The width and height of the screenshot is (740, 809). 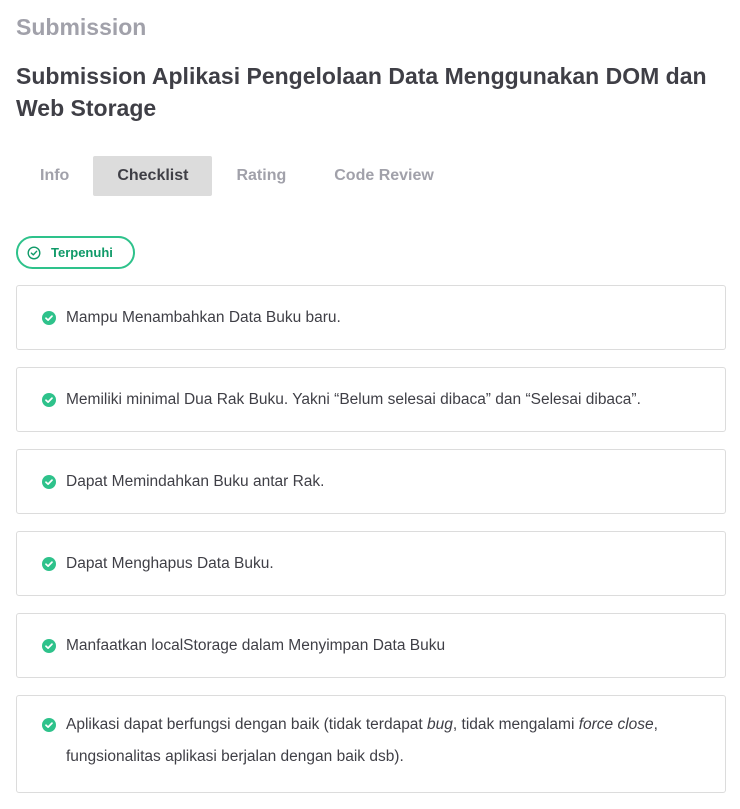 What do you see at coordinates (616, 724) in the screenshot?
I see `text-emphasis-force-close: force close` at bounding box center [616, 724].